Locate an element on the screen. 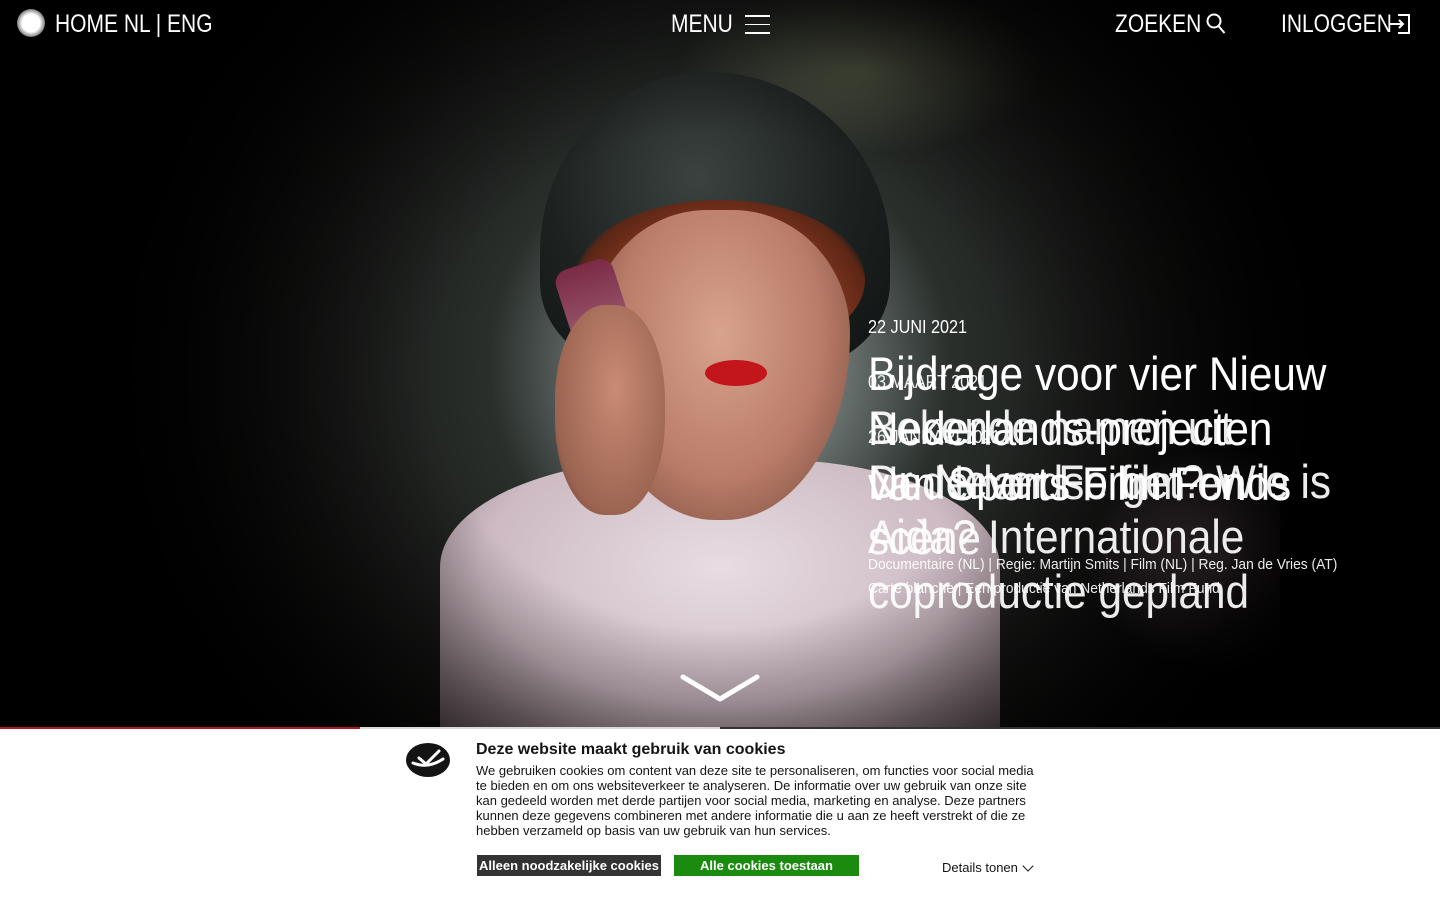  hamburger-icon is located at coordinates (757, 25).